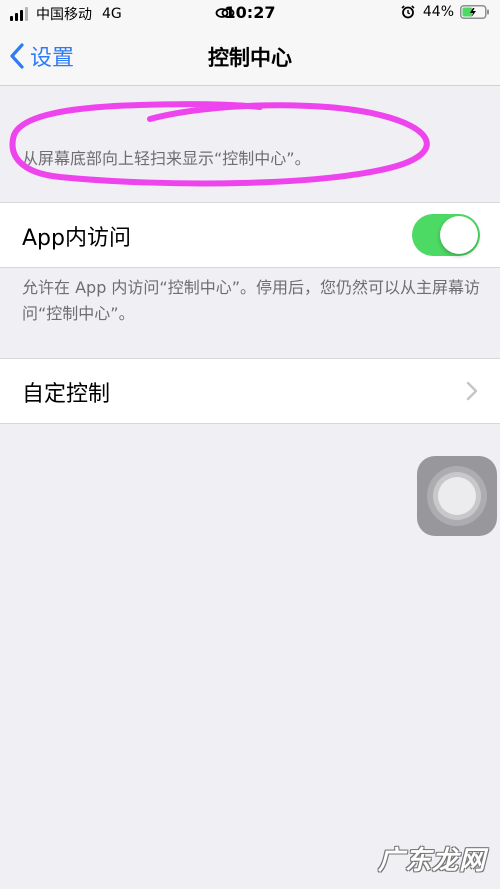 Image resolution: width=500 pixels, height=889 pixels. Describe the element at coordinates (250, 14) in the screenshot. I see `status-bar: 中国移动 4G 10:27 44%` at that location.